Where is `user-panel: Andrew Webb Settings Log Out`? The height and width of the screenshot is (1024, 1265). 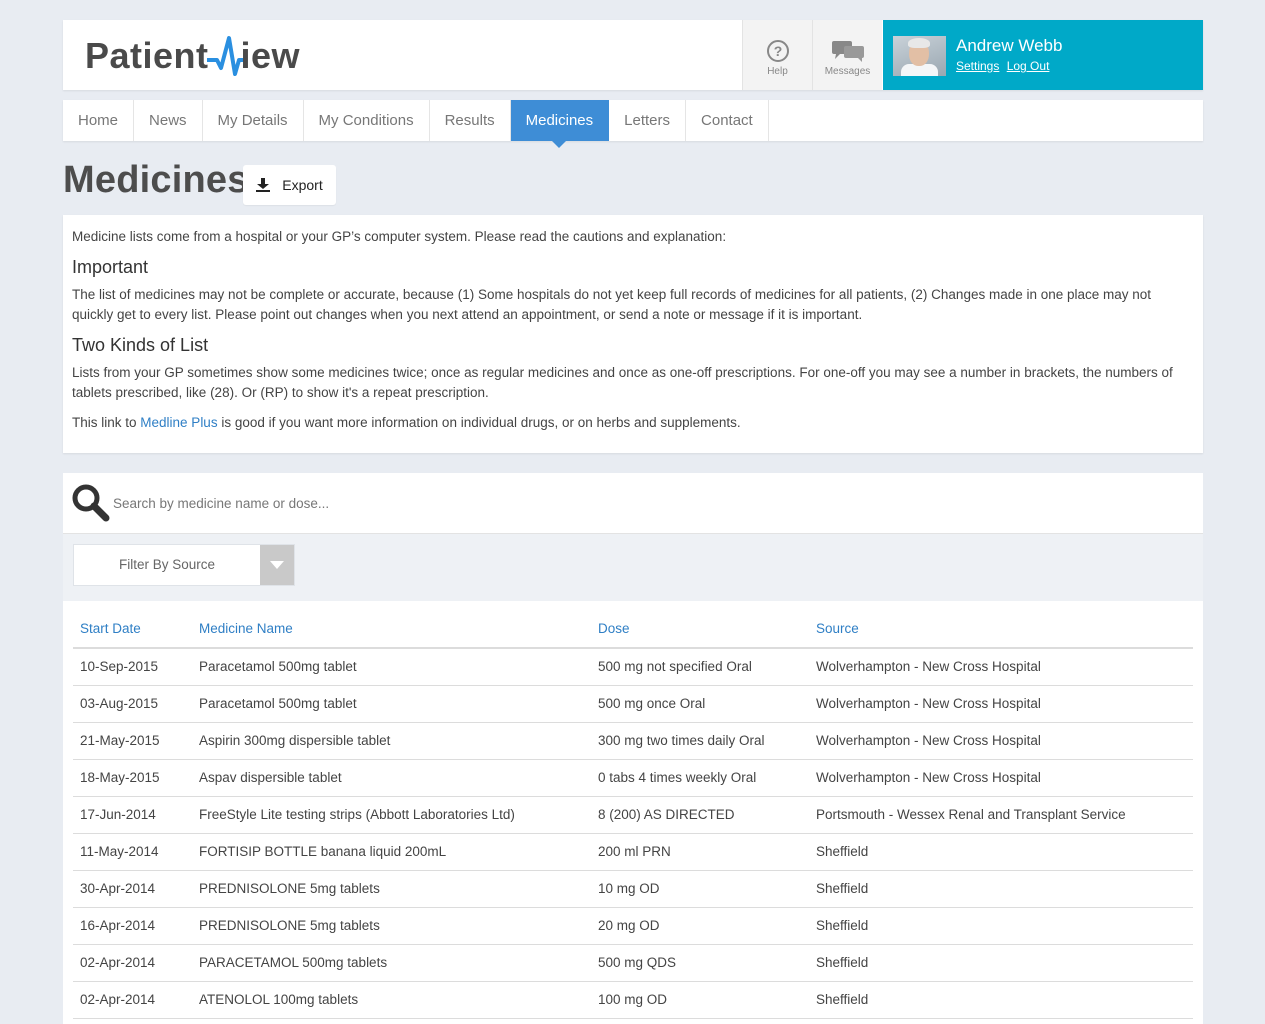 user-panel: Andrew Webb Settings Log Out is located at coordinates (1043, 55).